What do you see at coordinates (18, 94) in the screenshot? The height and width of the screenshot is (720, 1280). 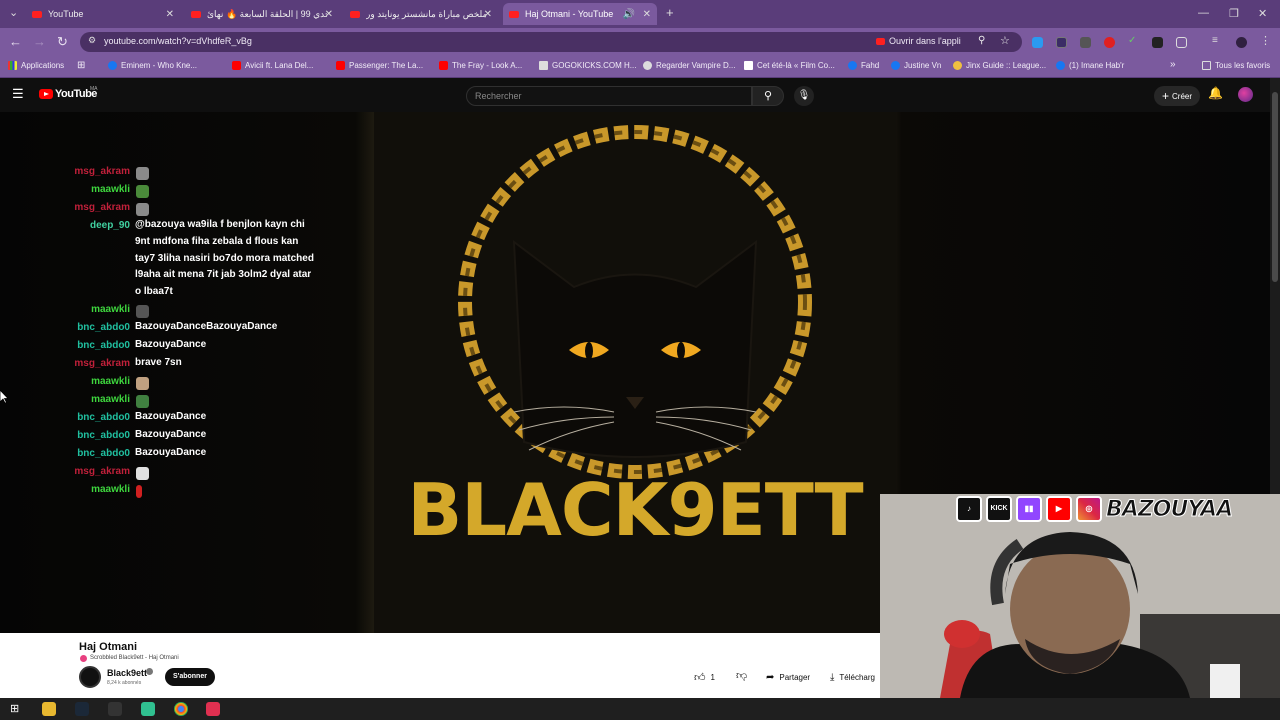 I see `menu-icon: ☰` at bounding box center [18, 94].